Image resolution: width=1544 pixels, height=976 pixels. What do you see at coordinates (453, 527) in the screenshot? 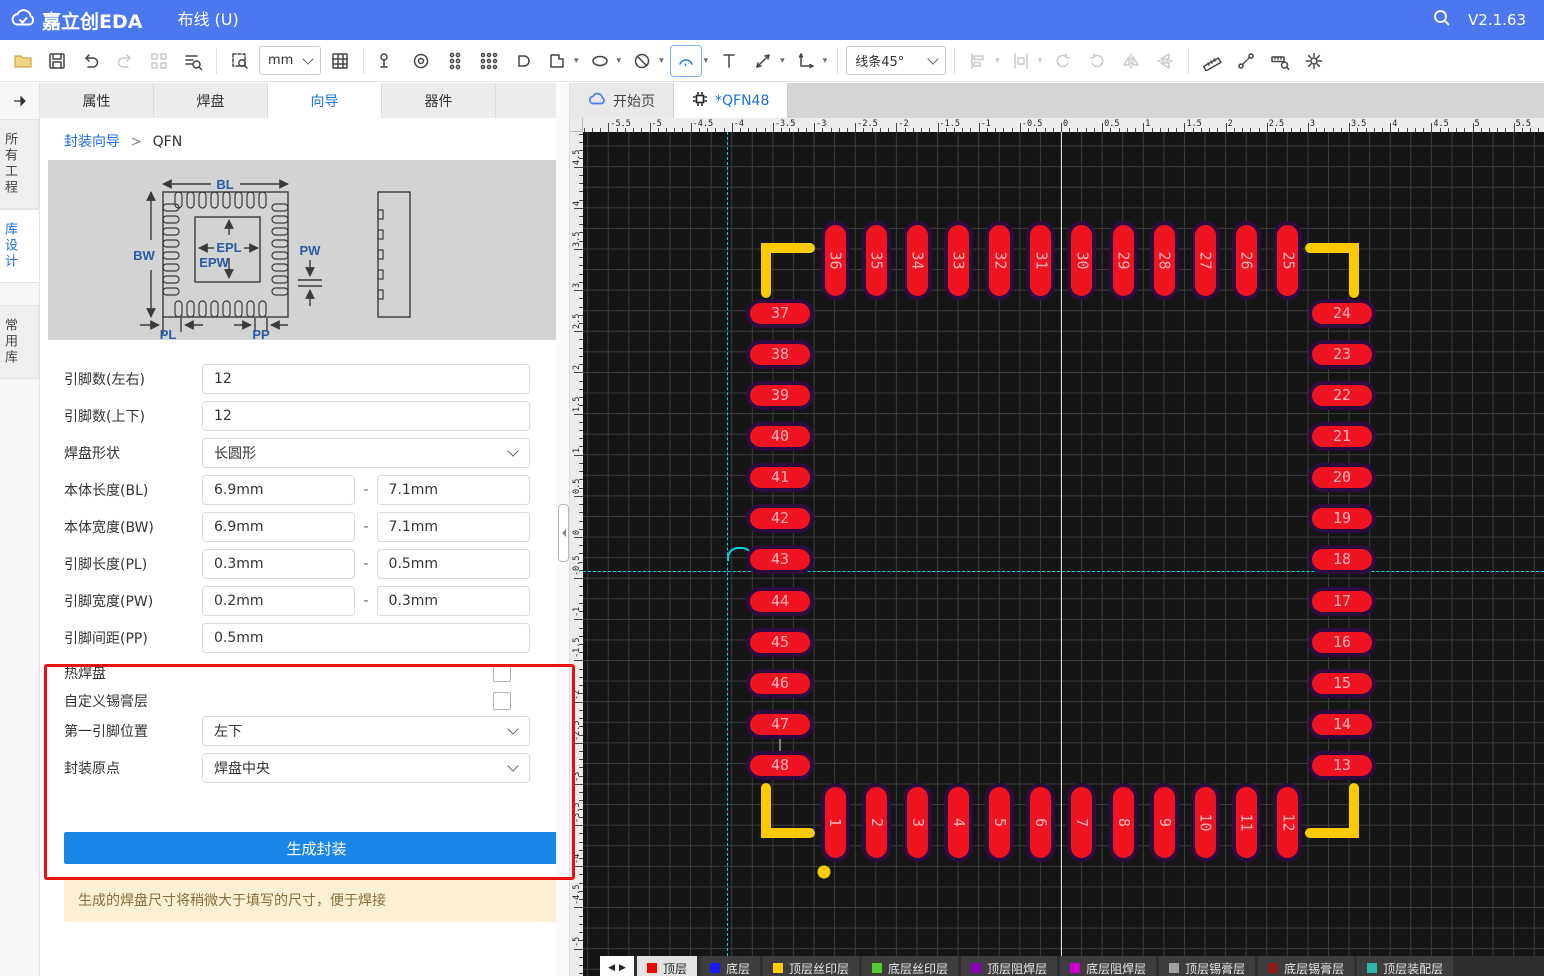
I see `form-input-4-max: 7.1mm` at bounding box center [453, 527].